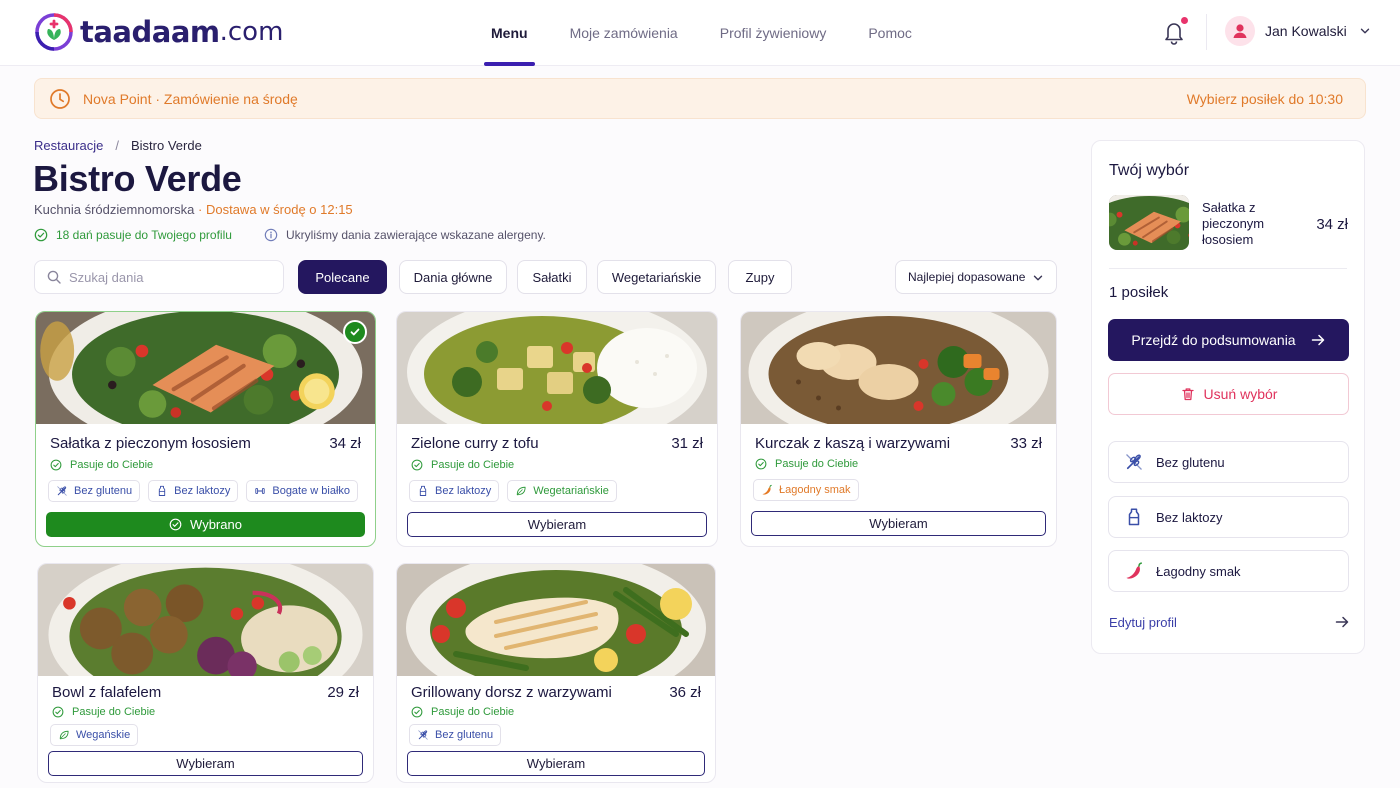  I want to click on profile-fit-text: 18 dań pasuje do Twojego profilu, so click(144, 235).